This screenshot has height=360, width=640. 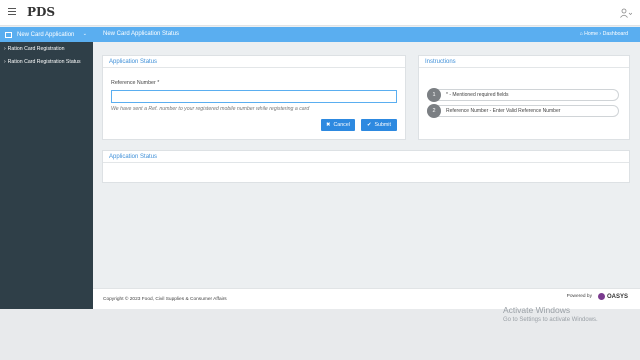 What do you see at coordinates (626, 13) in the screenshot?
I see `user-icon` at bounding box center [626, 13].